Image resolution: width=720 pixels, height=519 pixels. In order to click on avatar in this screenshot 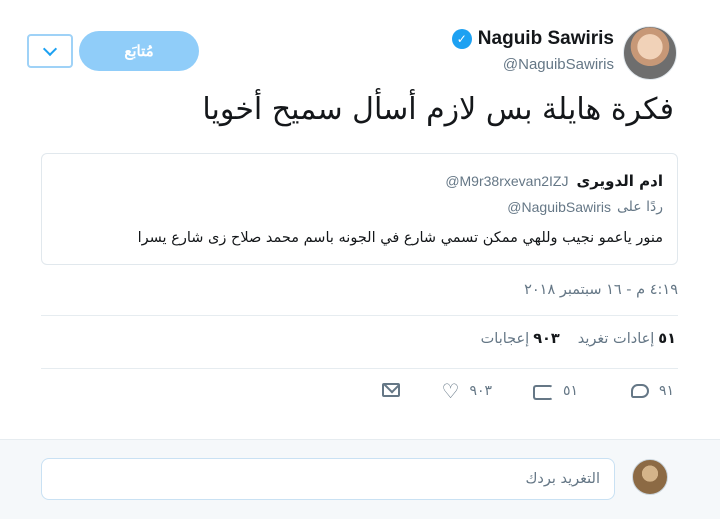, I will do `click(650, 53)`.